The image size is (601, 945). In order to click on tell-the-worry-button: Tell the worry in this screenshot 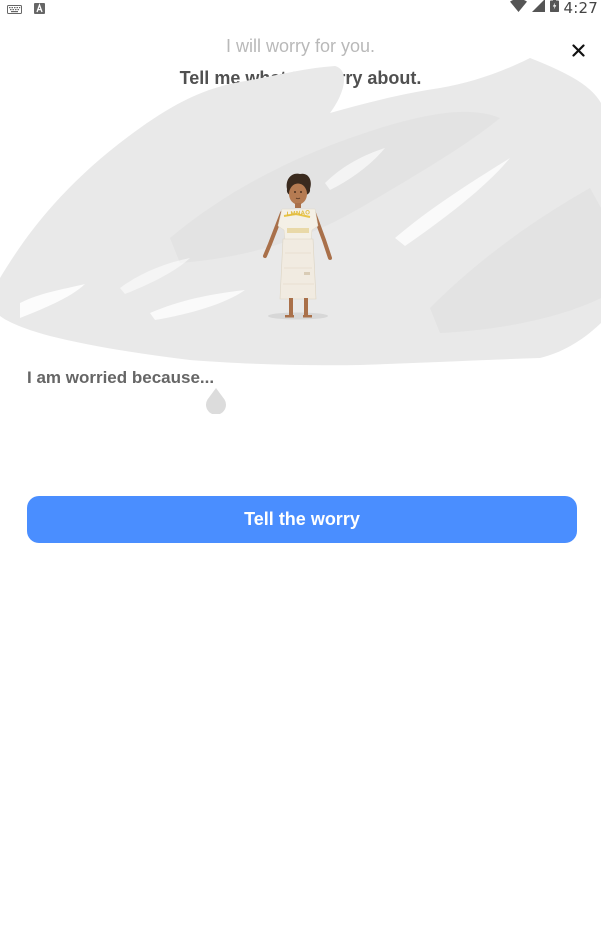, I will do `click(302, 519)`.